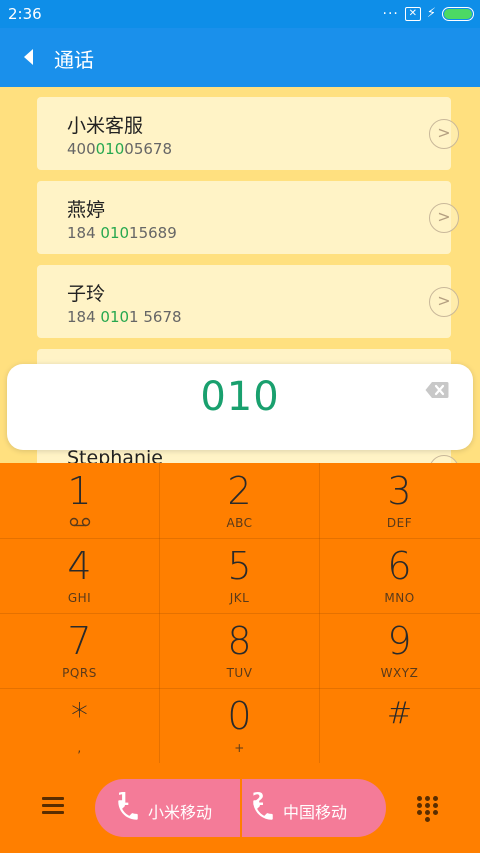 Image resolution: width=480 pixels, height=853 pixels. Describe the element at coordinates (105, 126) in the screenshot. I see `contact-name: 小米客服` at that location.